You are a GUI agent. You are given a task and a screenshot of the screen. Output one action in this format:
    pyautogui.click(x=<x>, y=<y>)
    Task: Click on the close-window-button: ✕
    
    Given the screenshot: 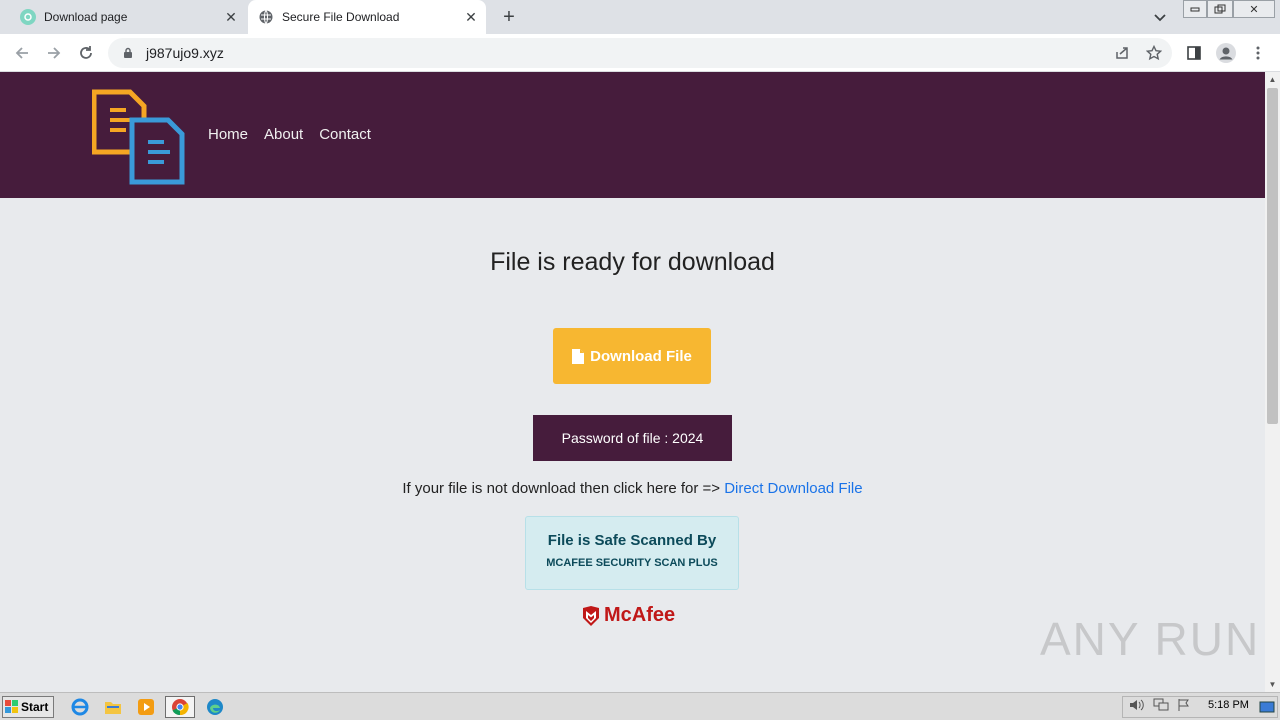 What is the action you would take?
    pyautogui.click(x=1254, y=9)
    